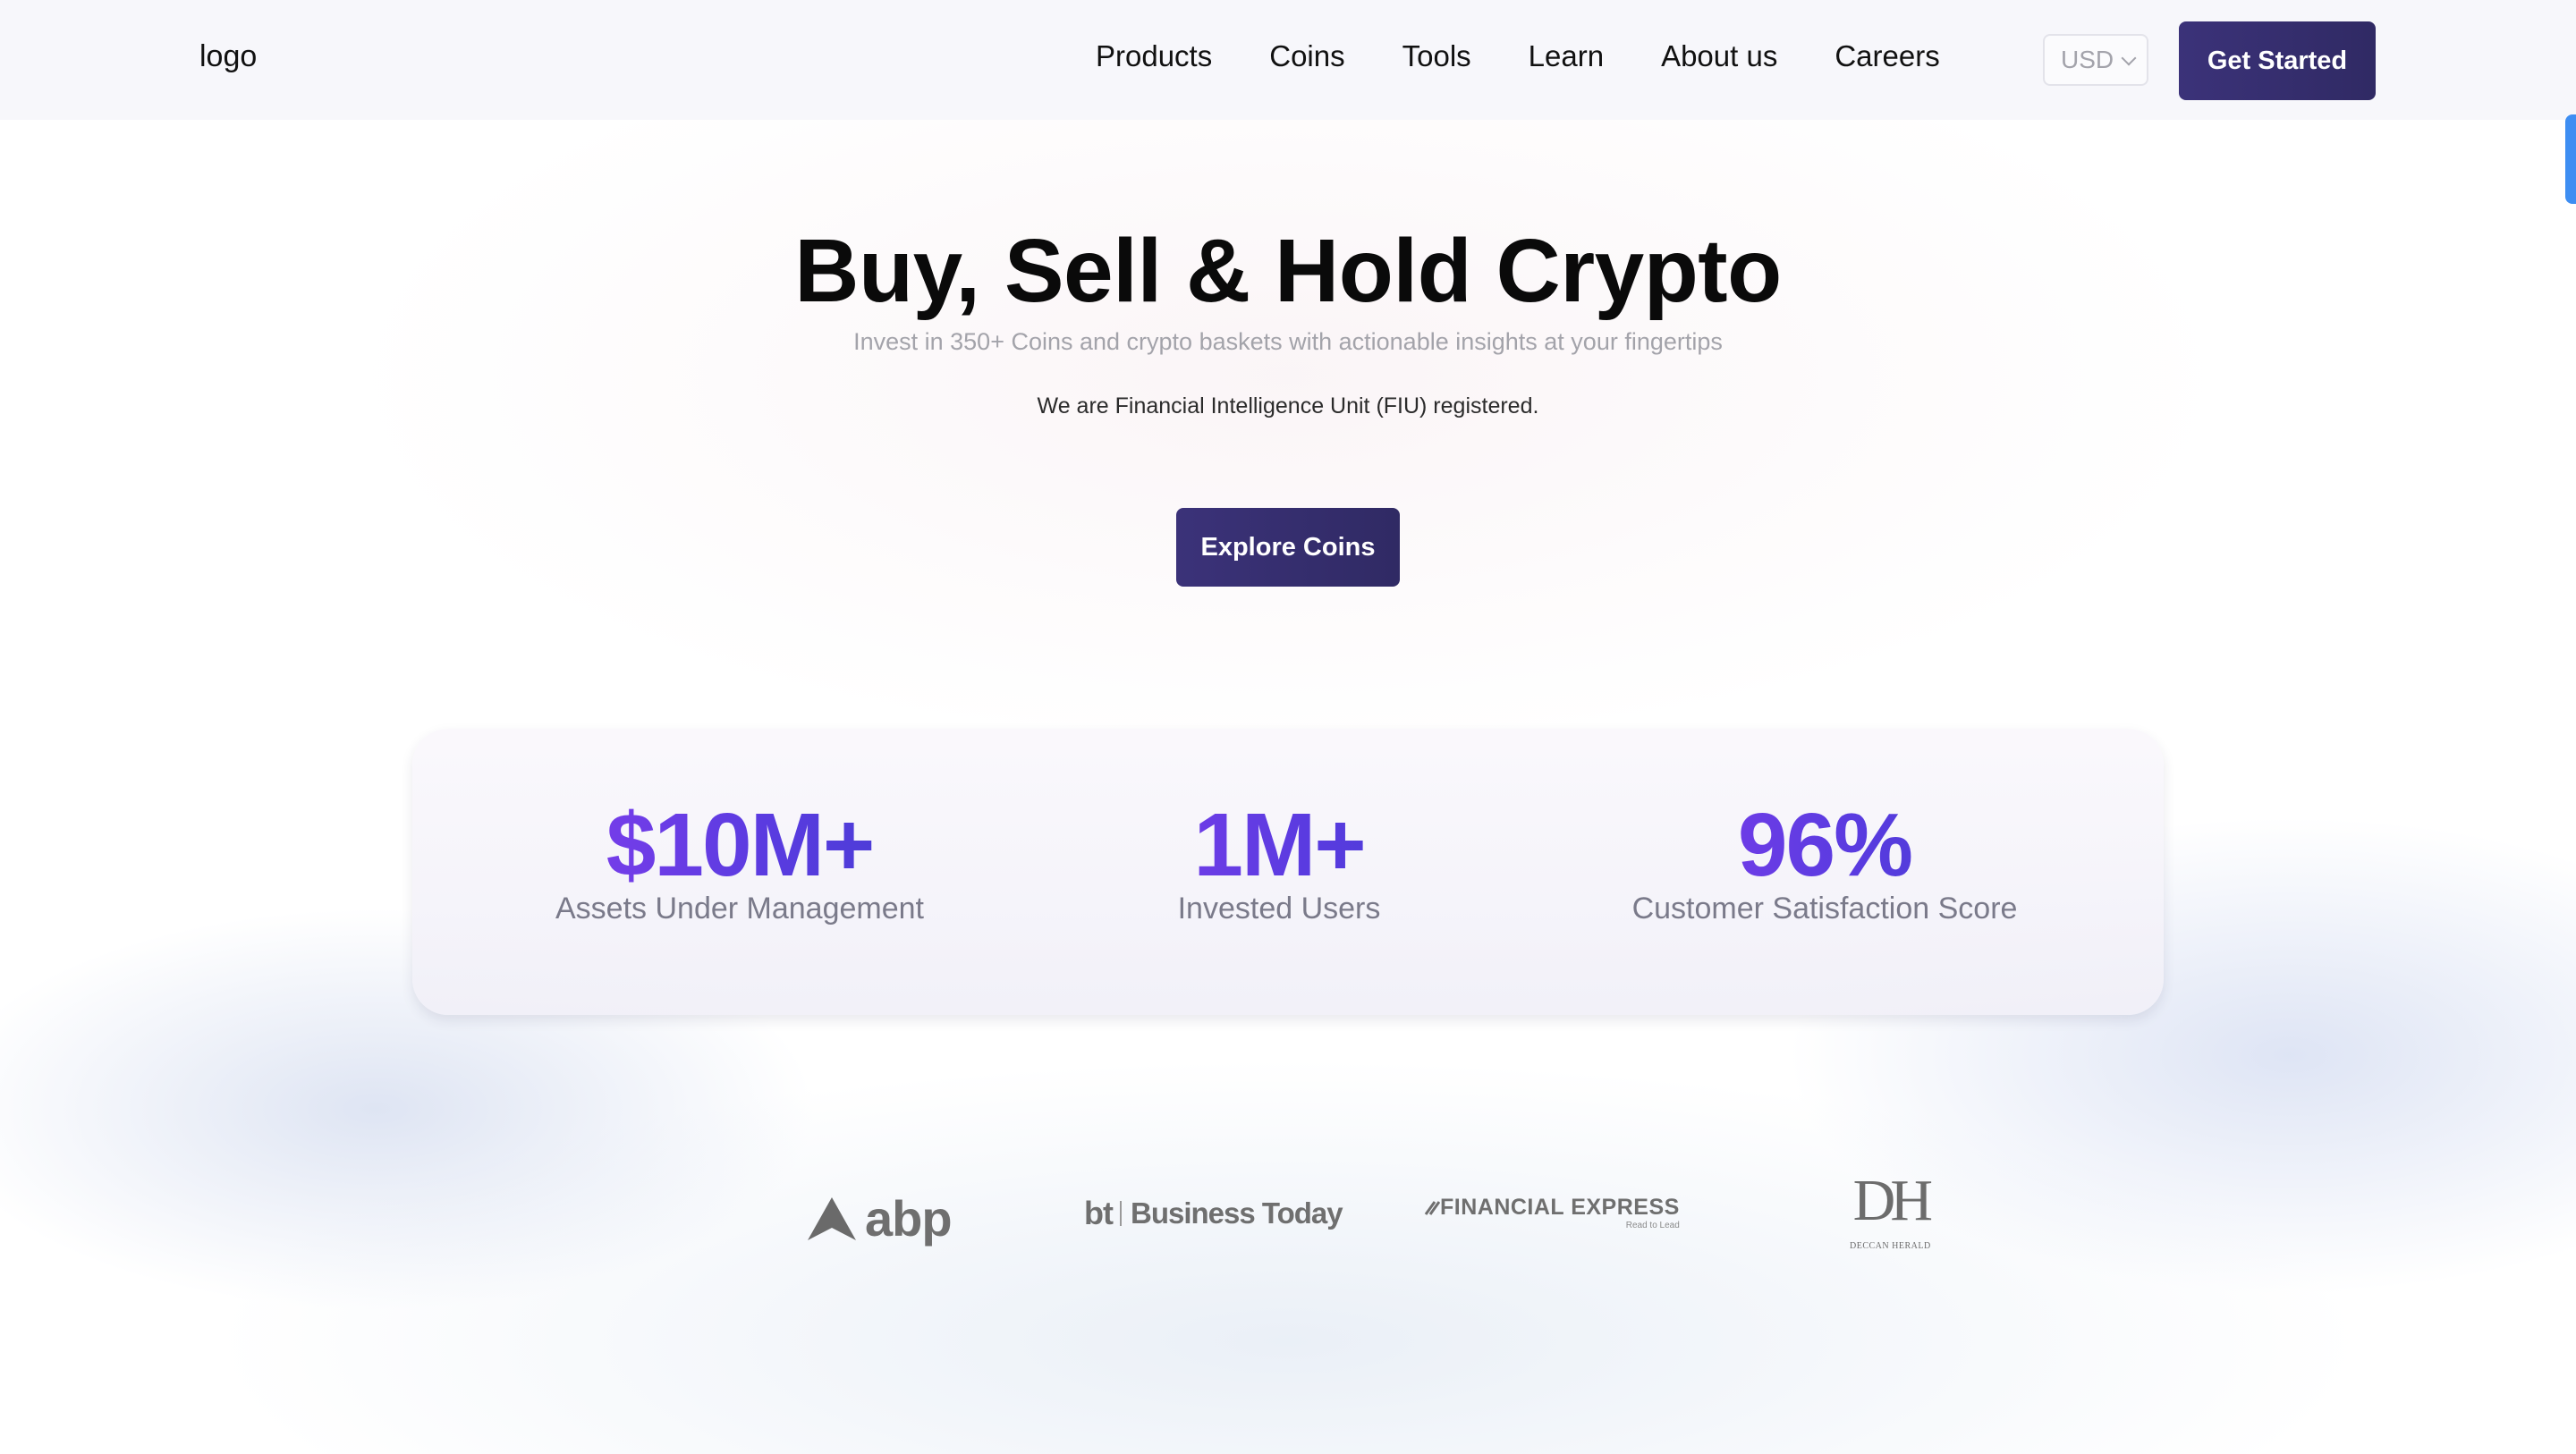 This screenshot has width=2576, height=1454. Describe the element at coordinates (832, 1218) in the screenshot. I see `abp-triangle-icon` at that location.